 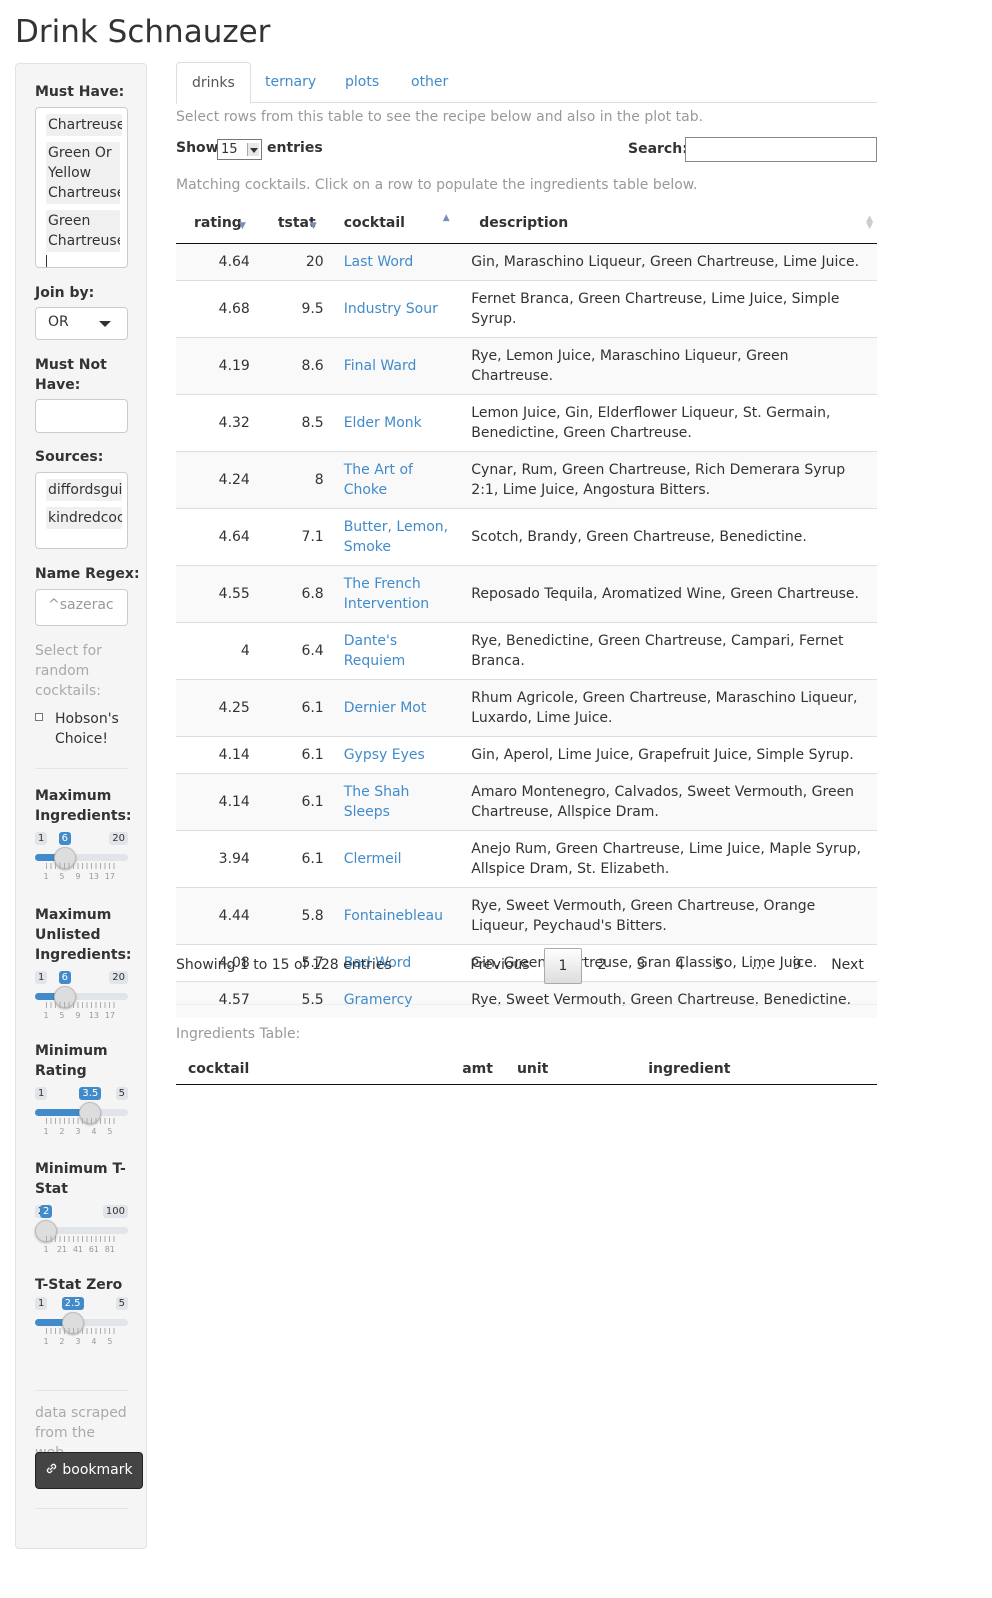 I want to click on cell-tstat: 6.1, so click(x=296, y=858).